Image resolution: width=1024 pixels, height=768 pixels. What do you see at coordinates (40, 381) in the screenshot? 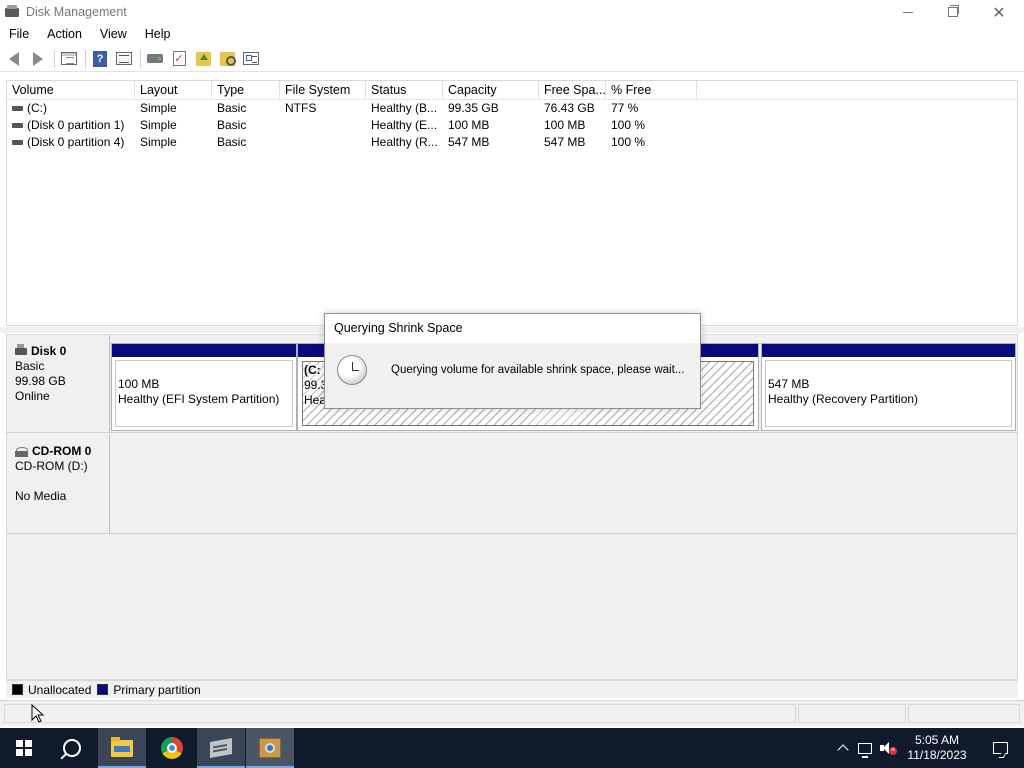
I see `disk-0-size: 99.98 GB` at bounding box center [40, 381].